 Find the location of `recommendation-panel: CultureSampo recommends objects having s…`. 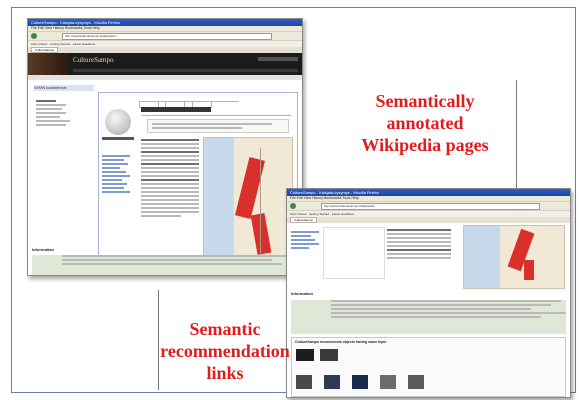

recommendation-panel: CultureSampo recommends objects having s… is located at coordinates (428, 367).